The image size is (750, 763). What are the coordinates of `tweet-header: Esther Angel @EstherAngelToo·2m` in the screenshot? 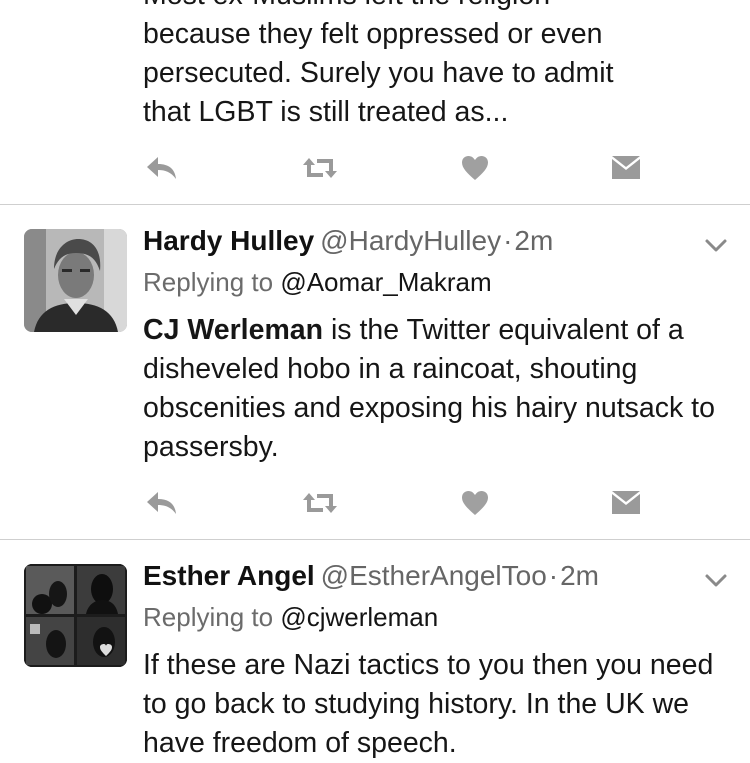 It's located at (371, 576).